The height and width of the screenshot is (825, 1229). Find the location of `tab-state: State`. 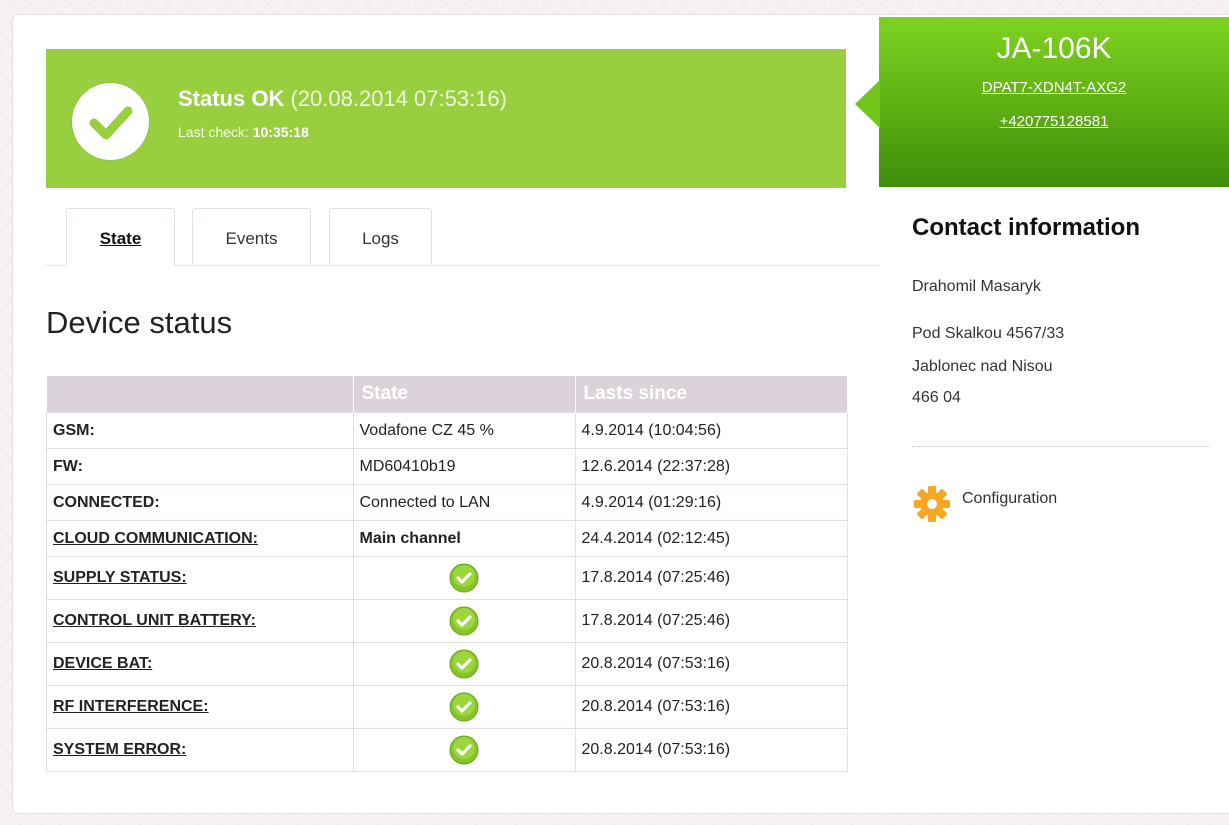

tab-state: State is located at coordinates (120, 237).